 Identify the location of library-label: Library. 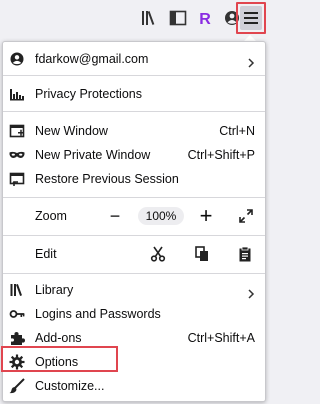
(54, 290).